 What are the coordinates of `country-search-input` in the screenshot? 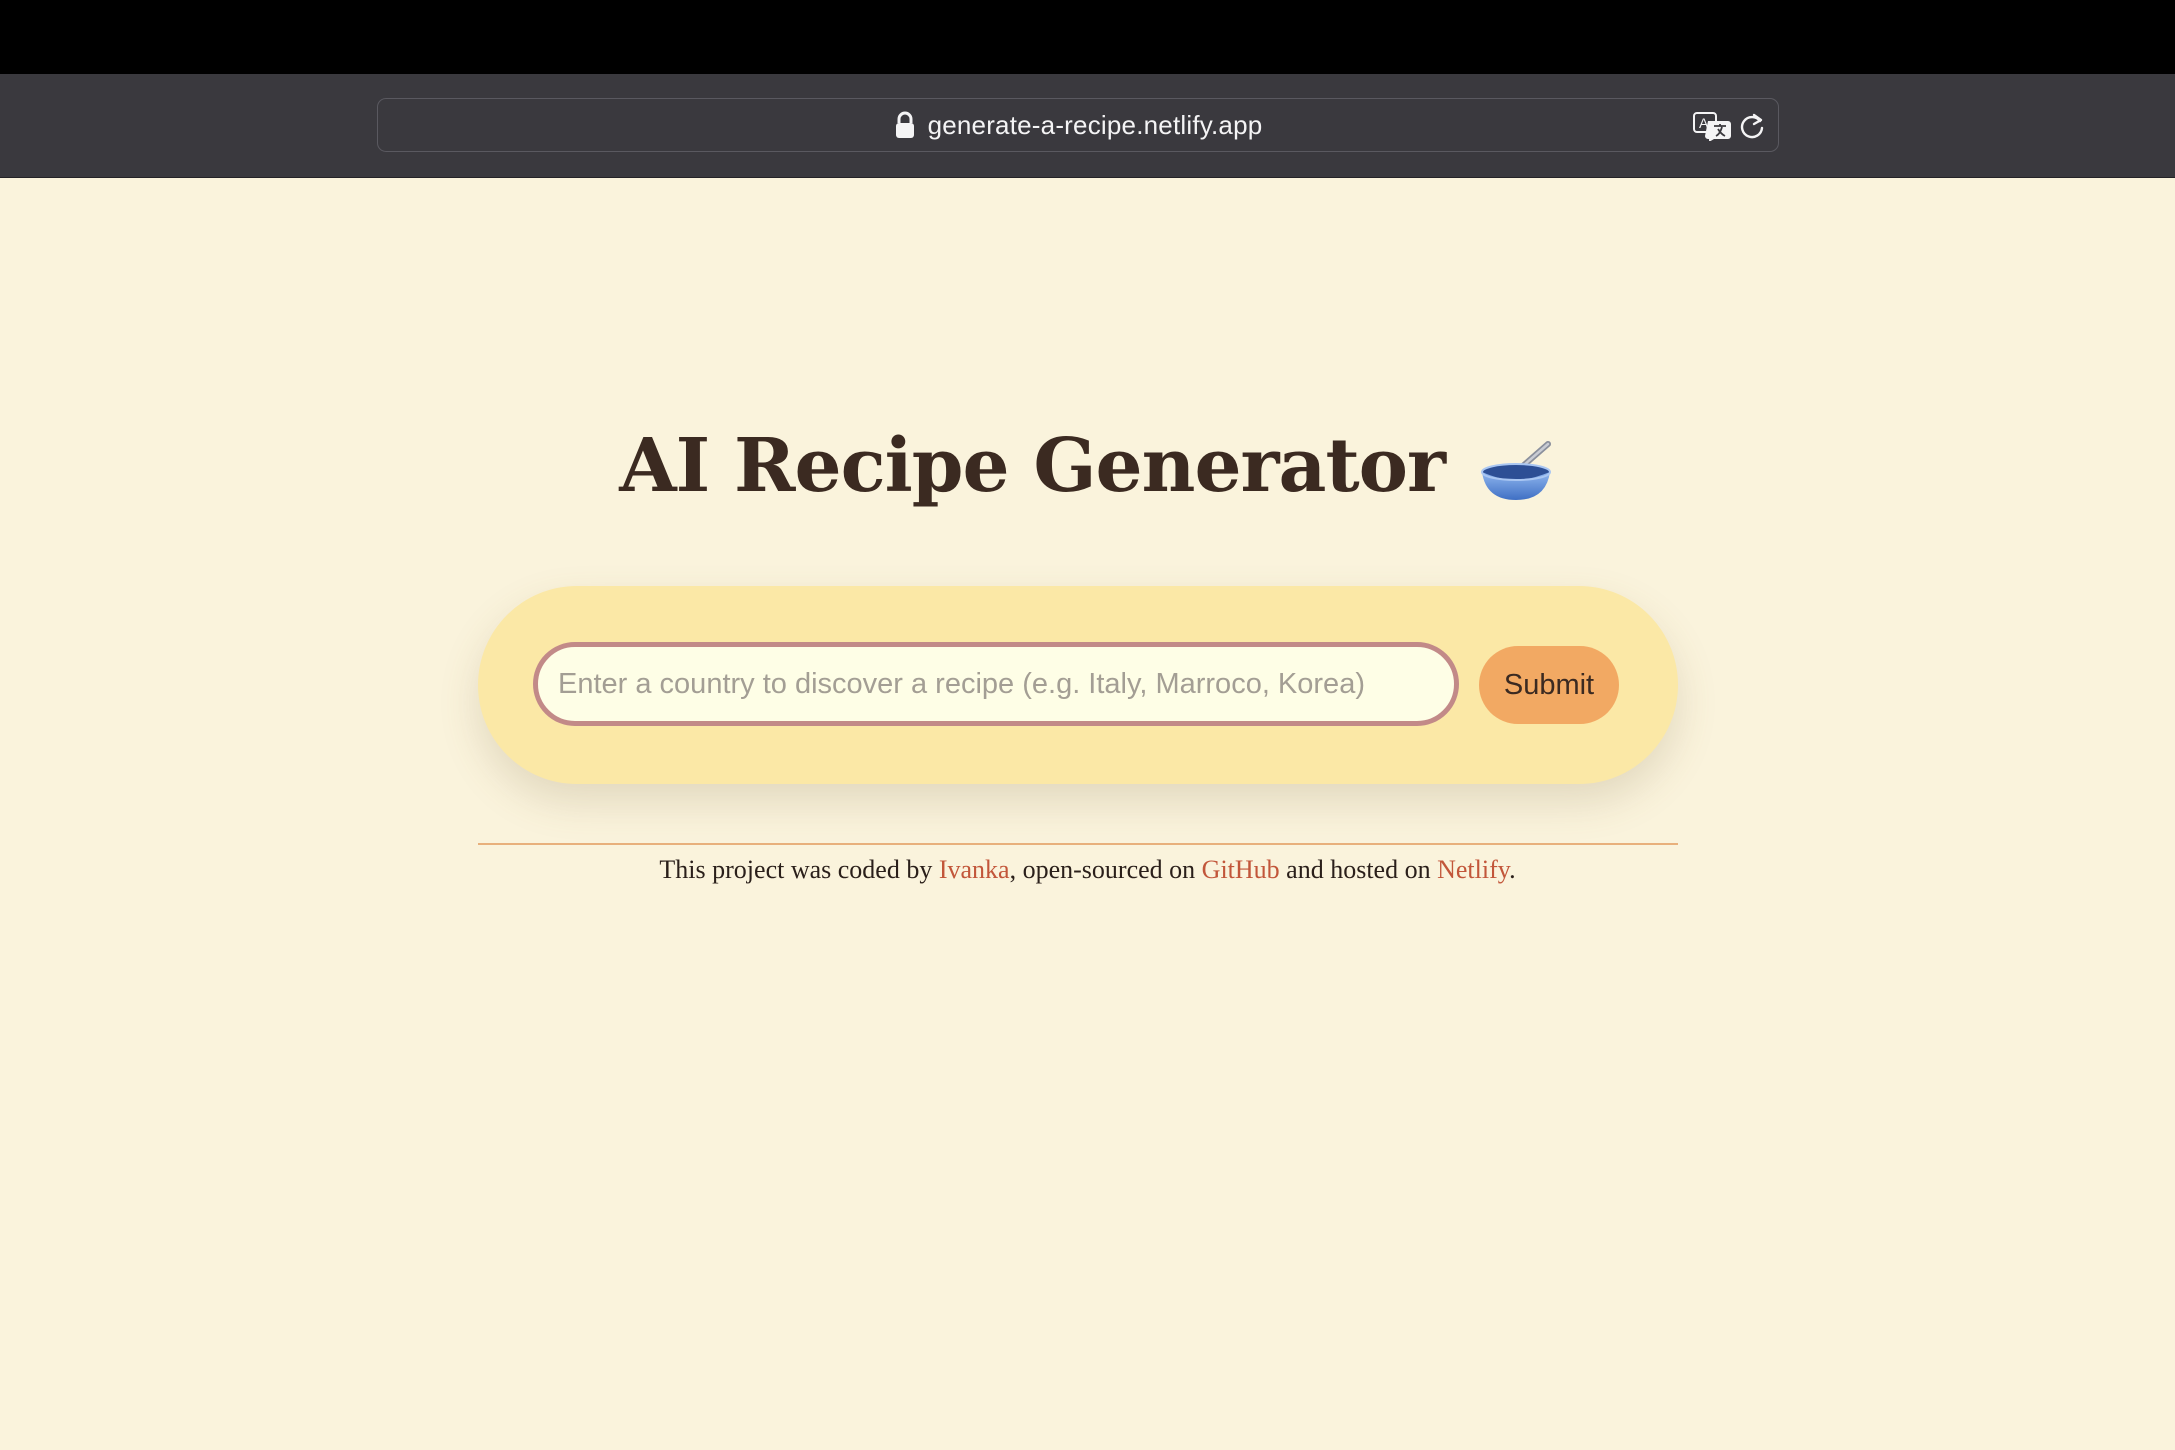 It's located at (996, 684).